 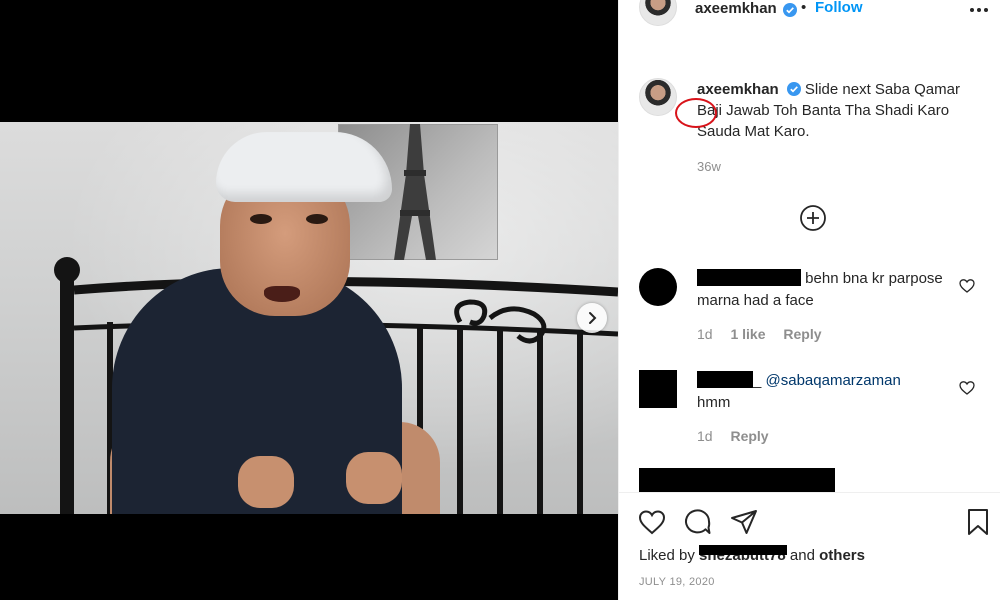 What do you see at coordinates (766, 334) in the screenshot?
I see `comment-meta: 1d 1 like Reply` at bounding box center [766, 334].